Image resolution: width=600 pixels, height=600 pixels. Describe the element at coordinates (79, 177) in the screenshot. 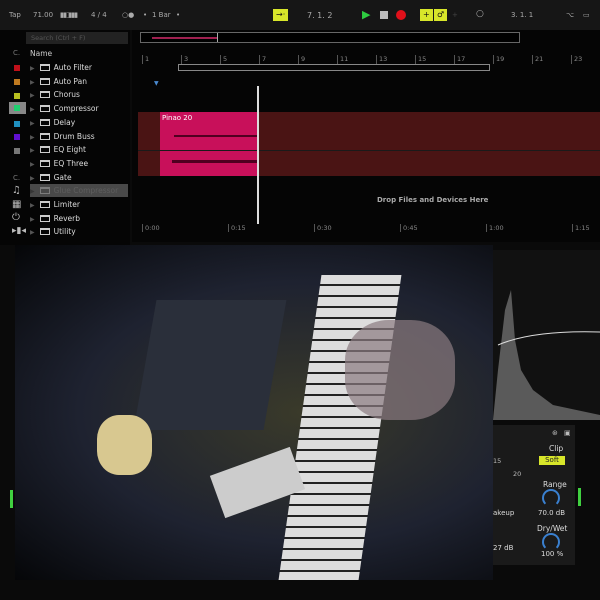

I see `browser-item: ▶ Gate` at that location.